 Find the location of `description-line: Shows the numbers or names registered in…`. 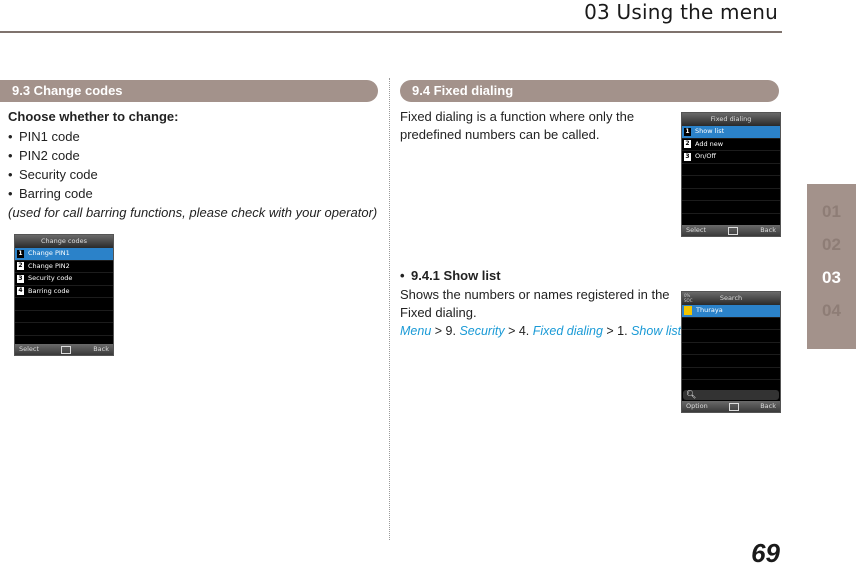

description-line: Shows the numbers or names registered in… is located at coordinates (535, 294).